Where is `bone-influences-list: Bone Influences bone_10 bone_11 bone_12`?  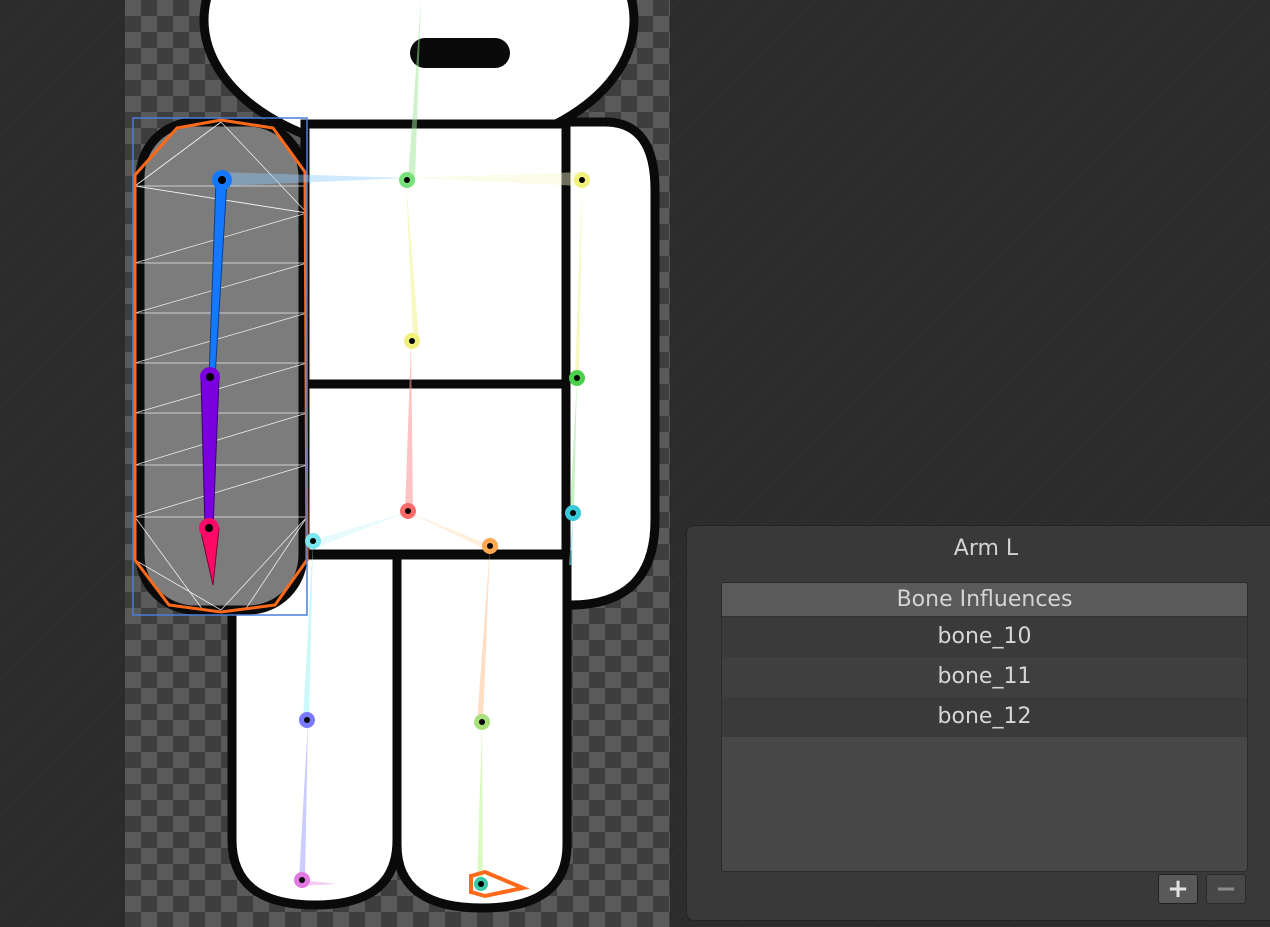 bone-influences-list: Bone Influences bone_10 bone_11 bone_12 is located at coordinates (984, 727).